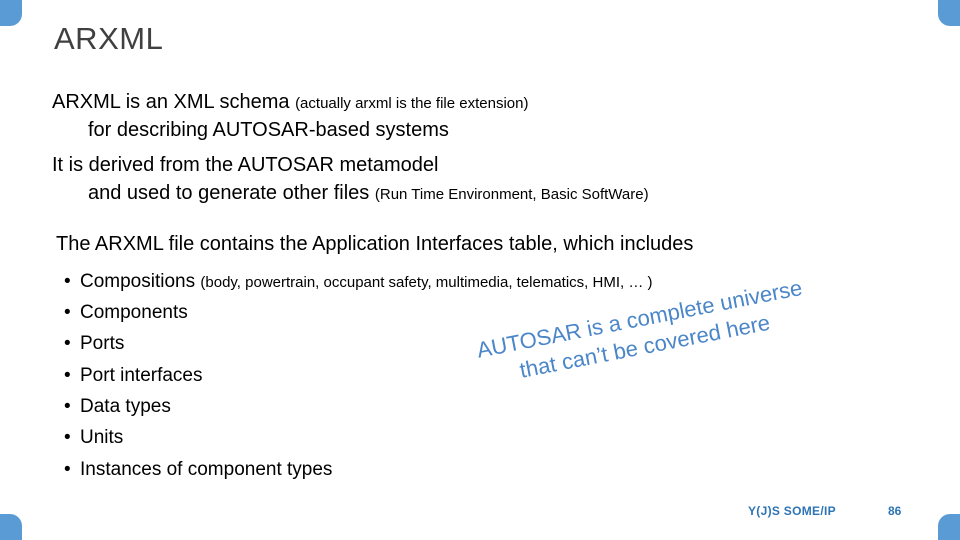 This screenshot has width=960, height=540. What do you see at coordinates (792, 511) in the screenshot?
I see `footer-label: Y(J)S SOME/IP` at bounding box center [792, 511].